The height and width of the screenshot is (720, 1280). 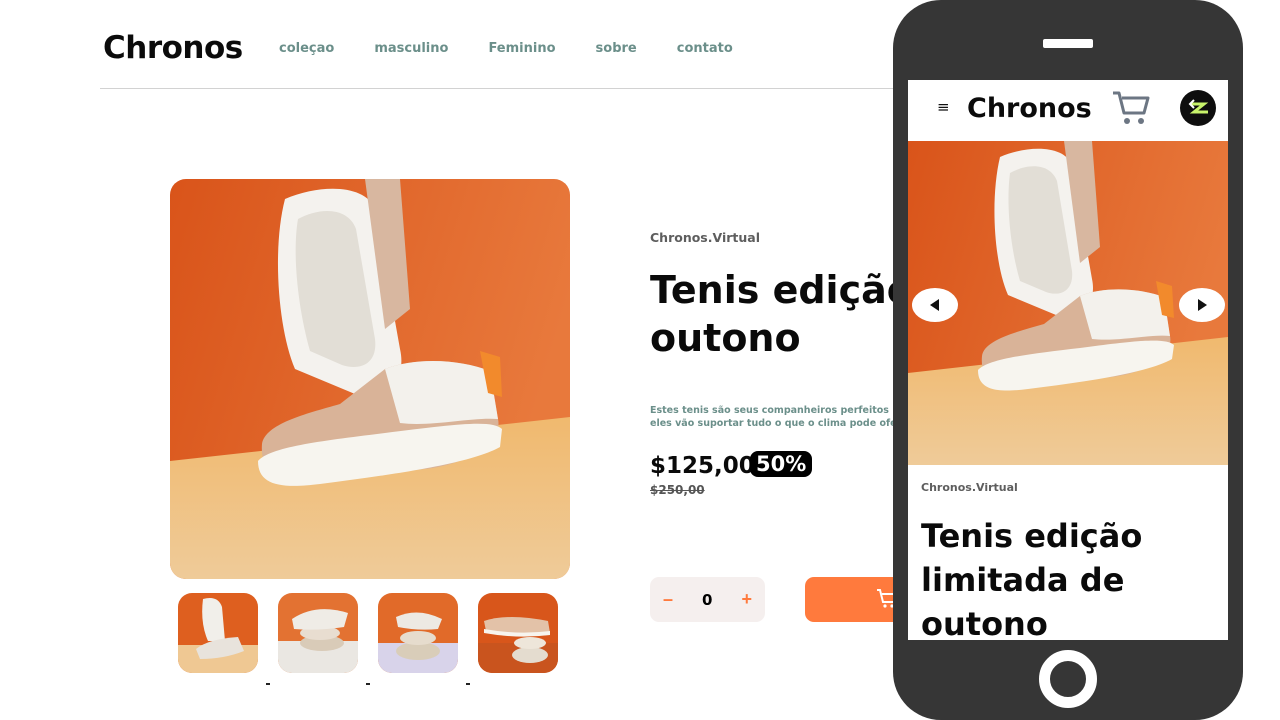 What do you see at coordinates (173, 48) in the screenshot?
I see `brand-logo: Chronos` at bounding box center [173, 48].